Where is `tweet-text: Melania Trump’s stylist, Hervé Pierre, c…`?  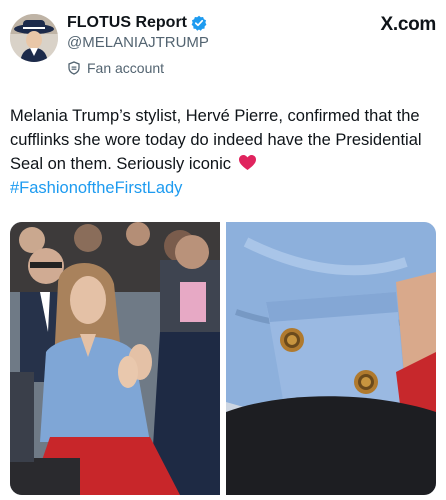 tweet-text: Melania Trump’s stylist, Hervé Pierre, c… is located at coordinates (216, 140).